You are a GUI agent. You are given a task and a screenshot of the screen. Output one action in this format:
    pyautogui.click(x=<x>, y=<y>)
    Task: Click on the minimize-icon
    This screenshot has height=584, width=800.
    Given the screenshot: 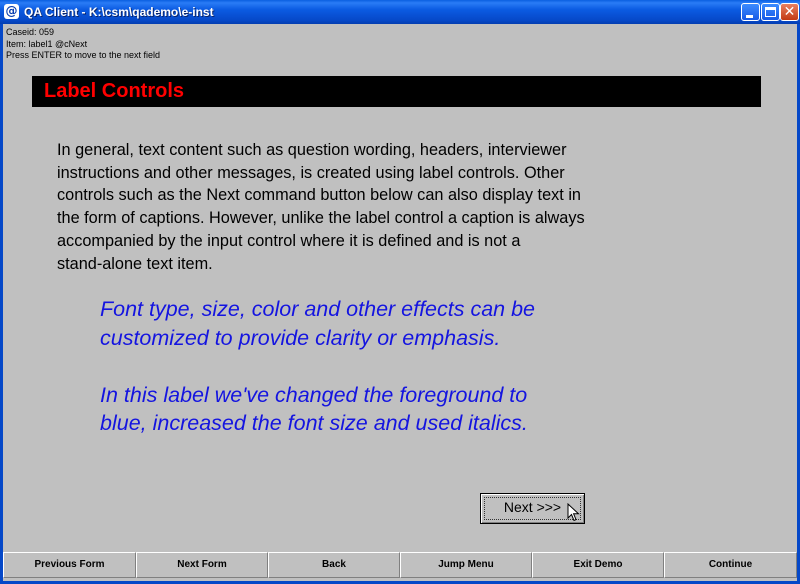 What is the action you would take?
    pyautogui.click(x=749, y=16)
    